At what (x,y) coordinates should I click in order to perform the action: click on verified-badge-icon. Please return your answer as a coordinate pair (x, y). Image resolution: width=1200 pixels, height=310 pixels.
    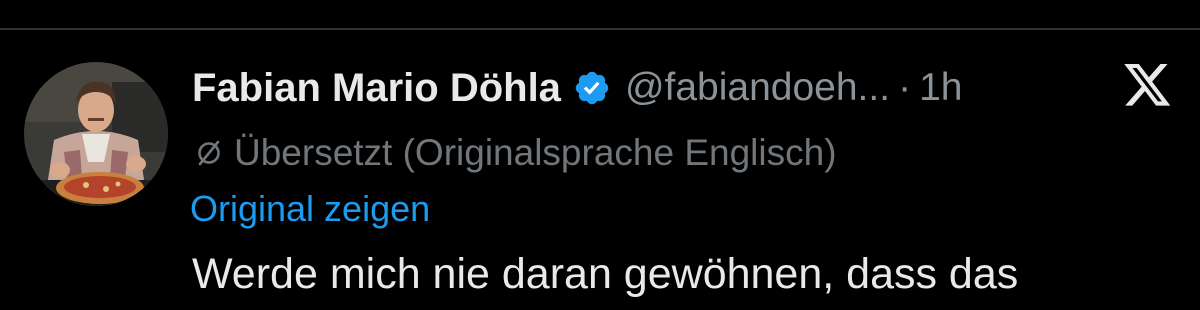
    Looking at the image, I should click on (592, 88).